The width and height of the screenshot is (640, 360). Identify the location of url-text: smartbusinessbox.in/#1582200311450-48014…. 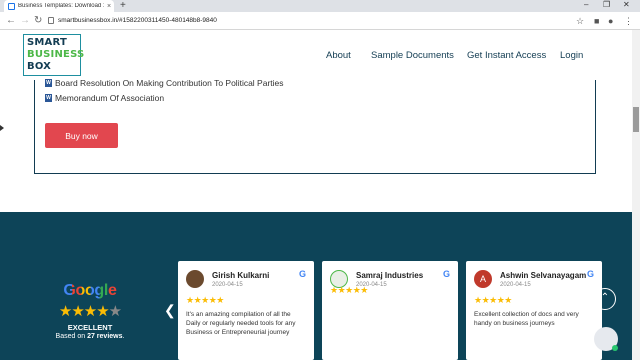
(137, 20).